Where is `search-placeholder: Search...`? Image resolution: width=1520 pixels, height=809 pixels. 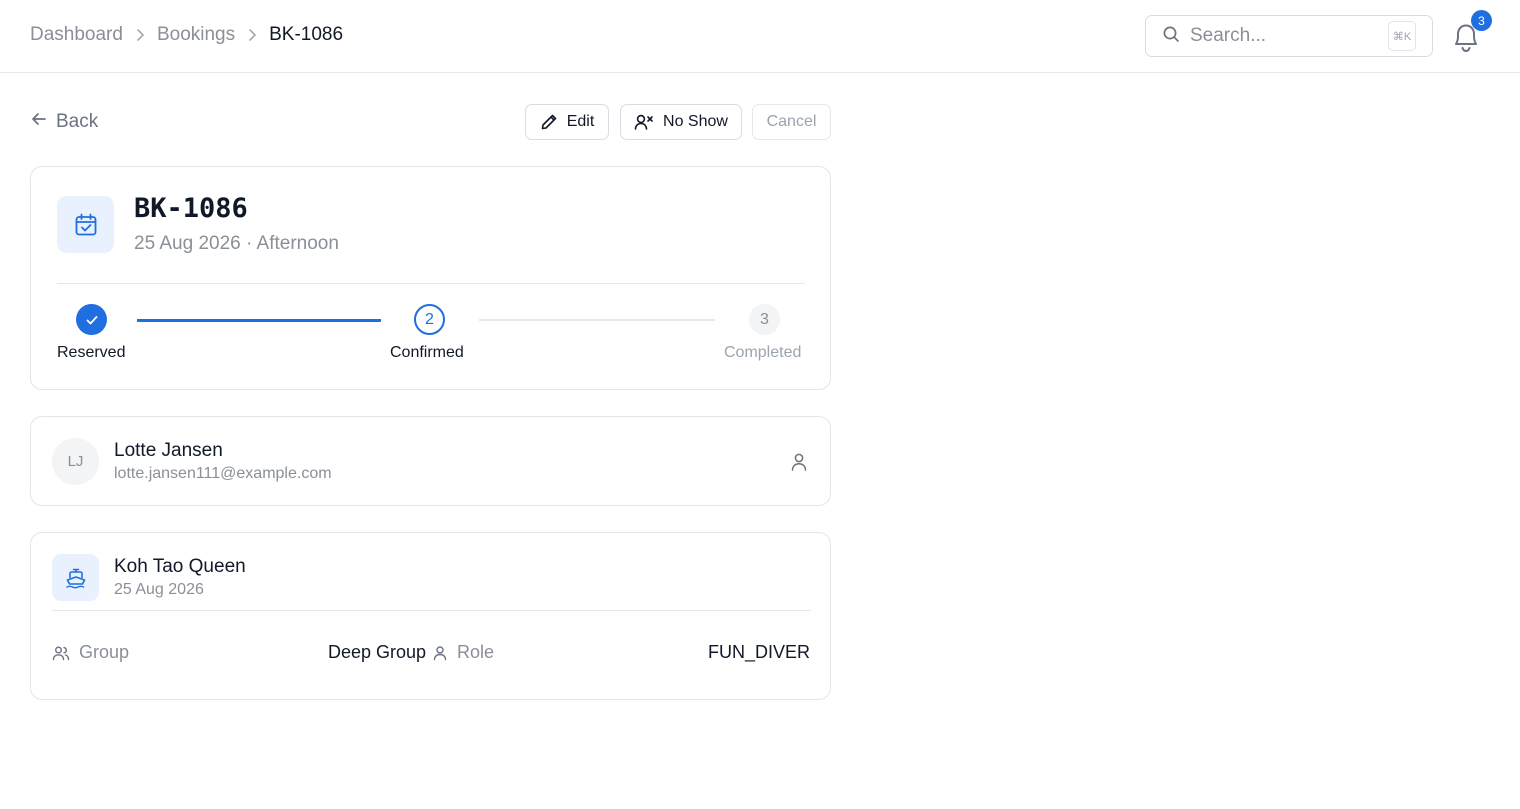 search-placeholder: Search... is located at coordinates (1228, 35).